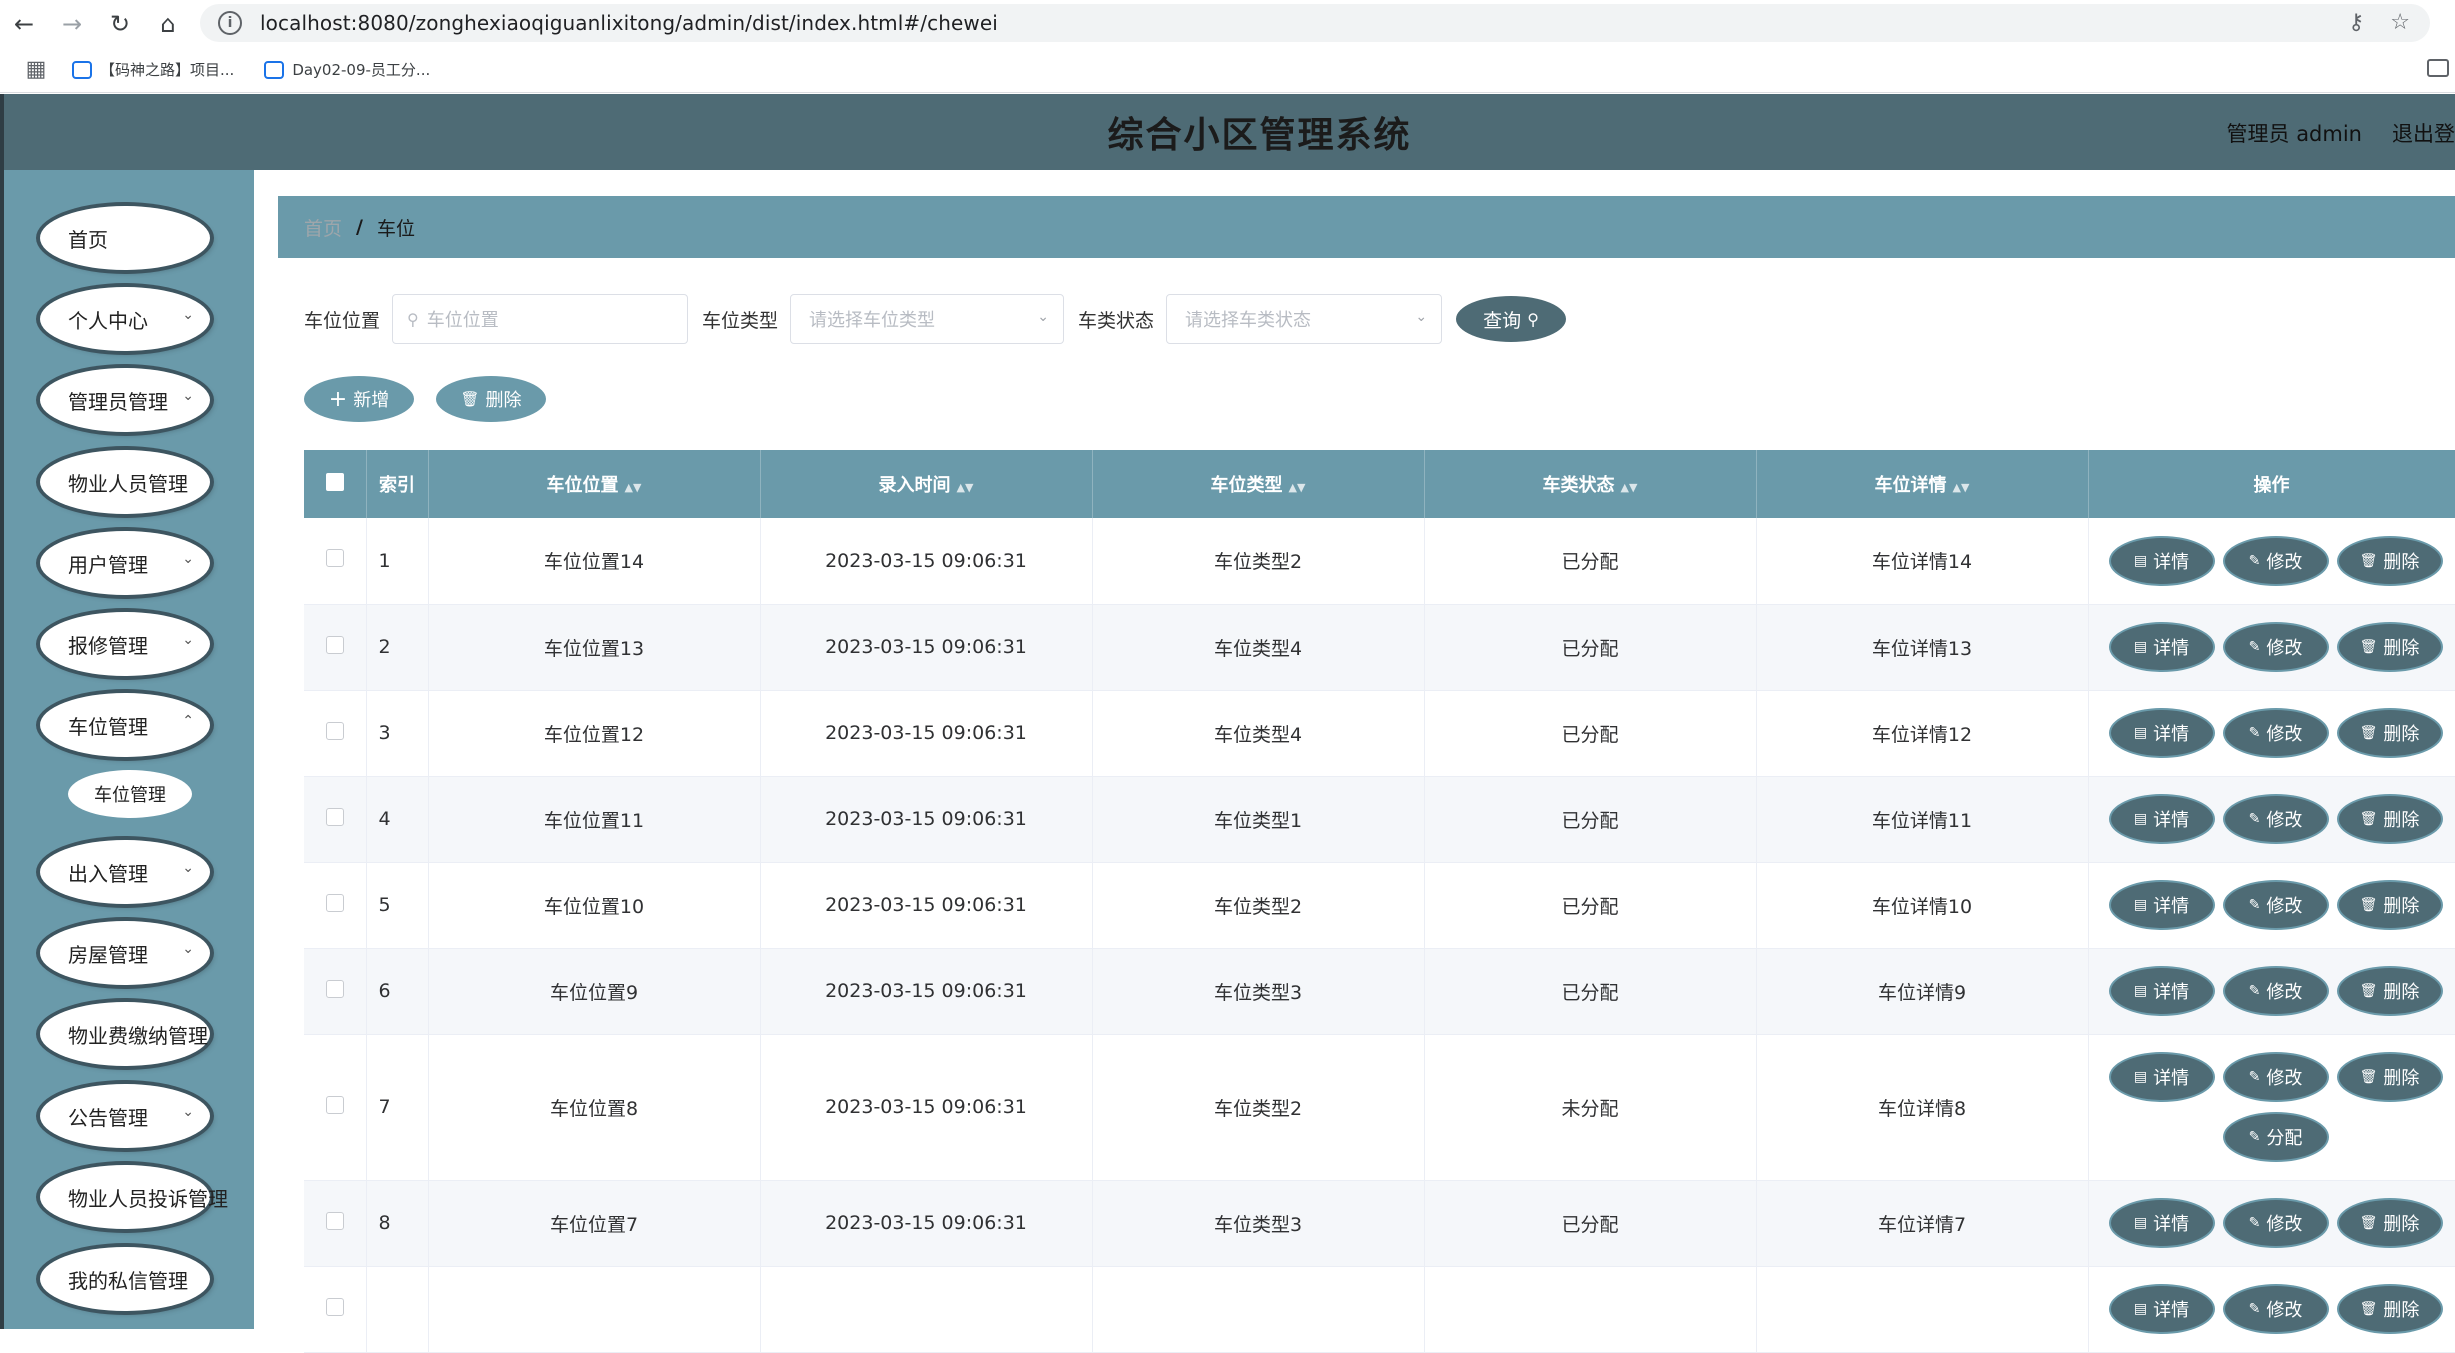  What do you see at coordinates (2423, 133) in the screenshot?
I see `logout-link: 退出登` at bounding box center [2423, 133].